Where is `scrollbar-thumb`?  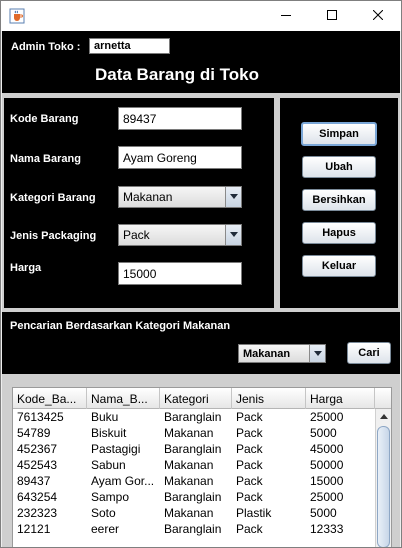
scrollbar-thumb is located at coordinates (383, 486).